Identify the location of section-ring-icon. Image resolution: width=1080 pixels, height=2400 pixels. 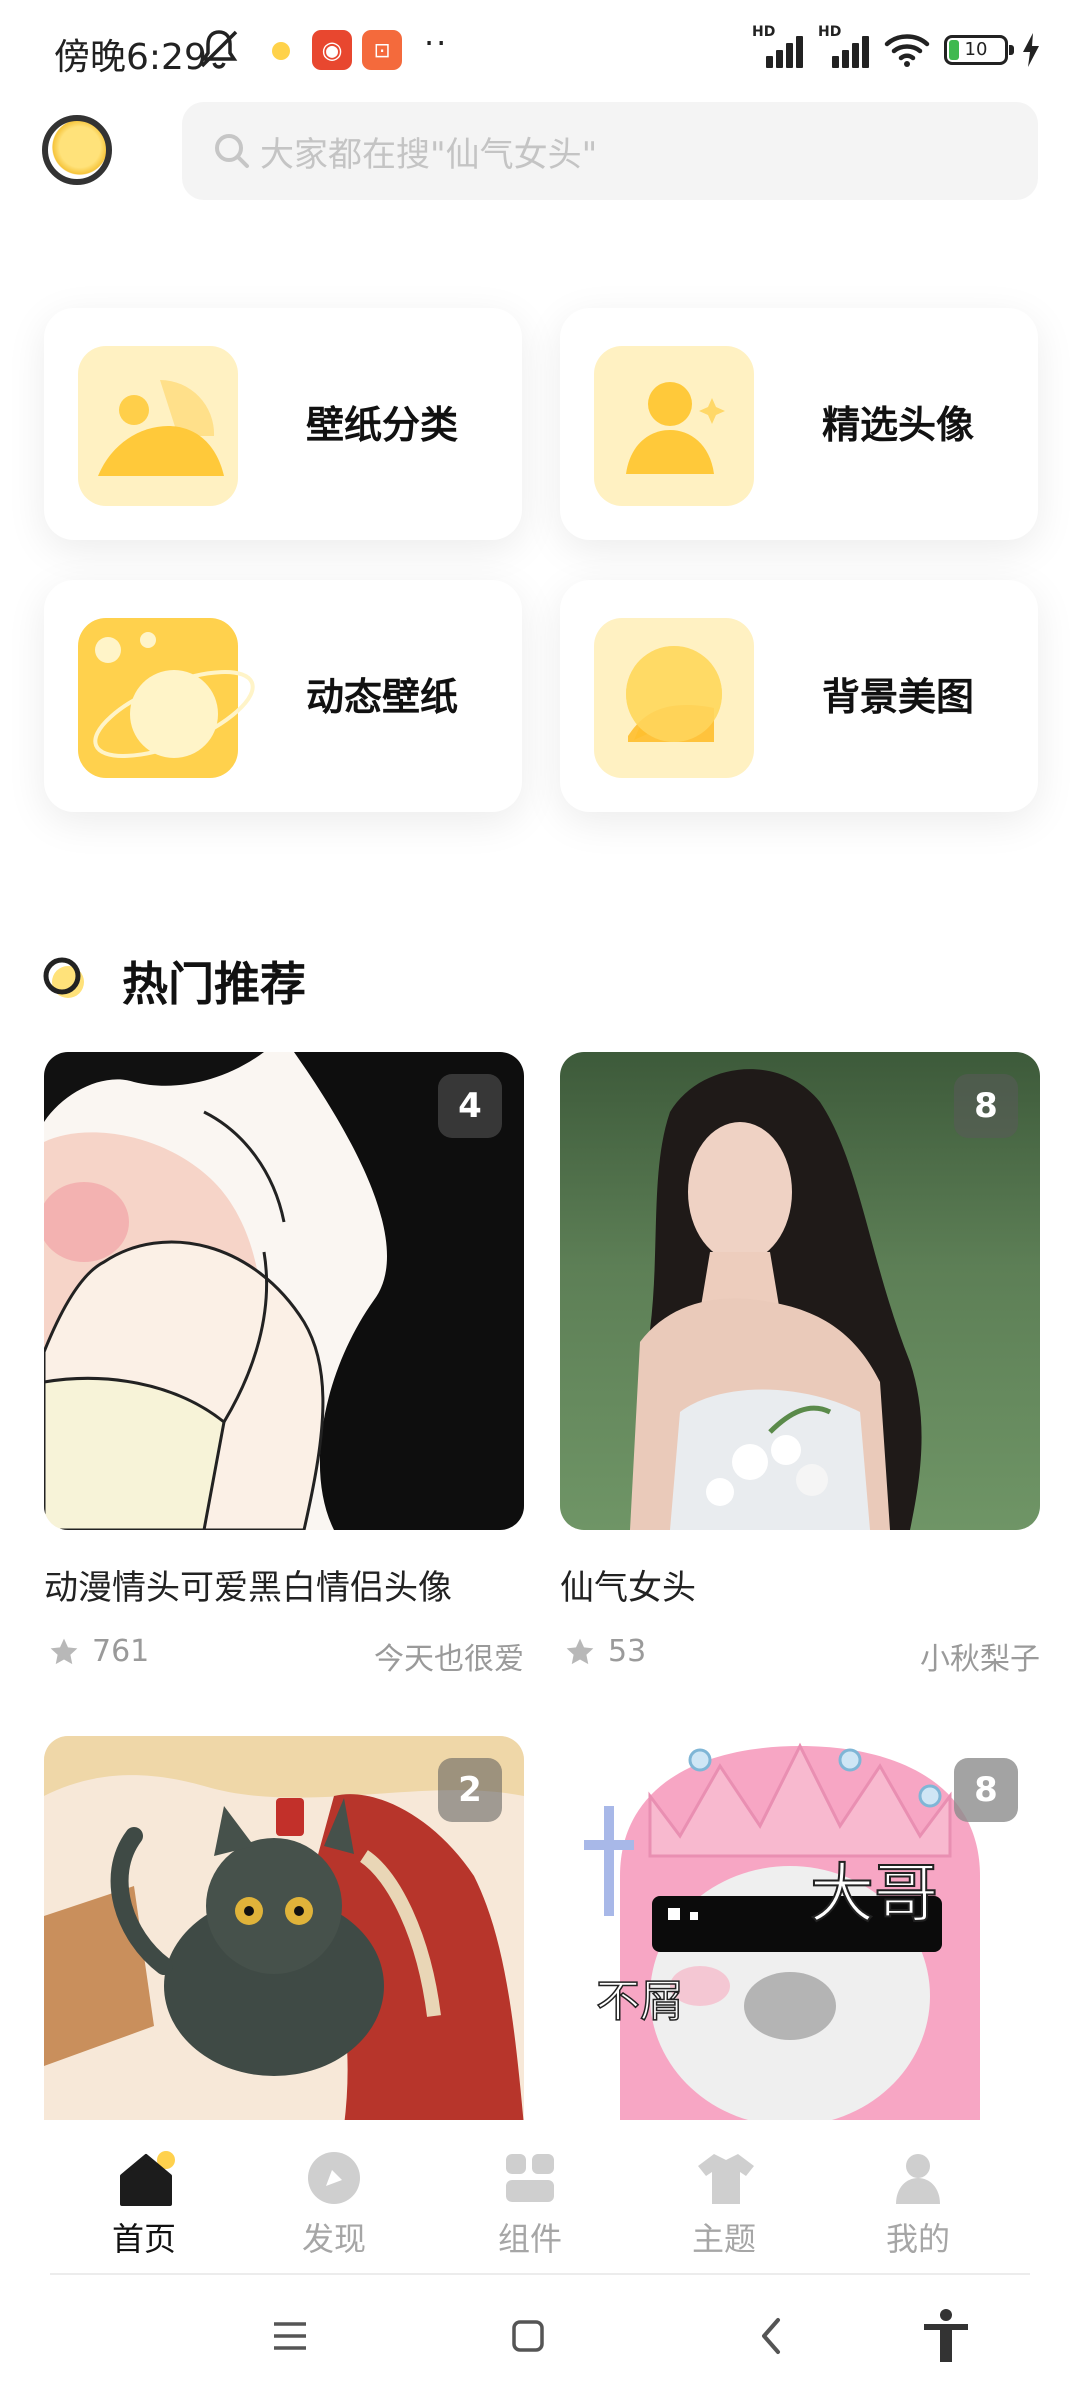
(63, 977).